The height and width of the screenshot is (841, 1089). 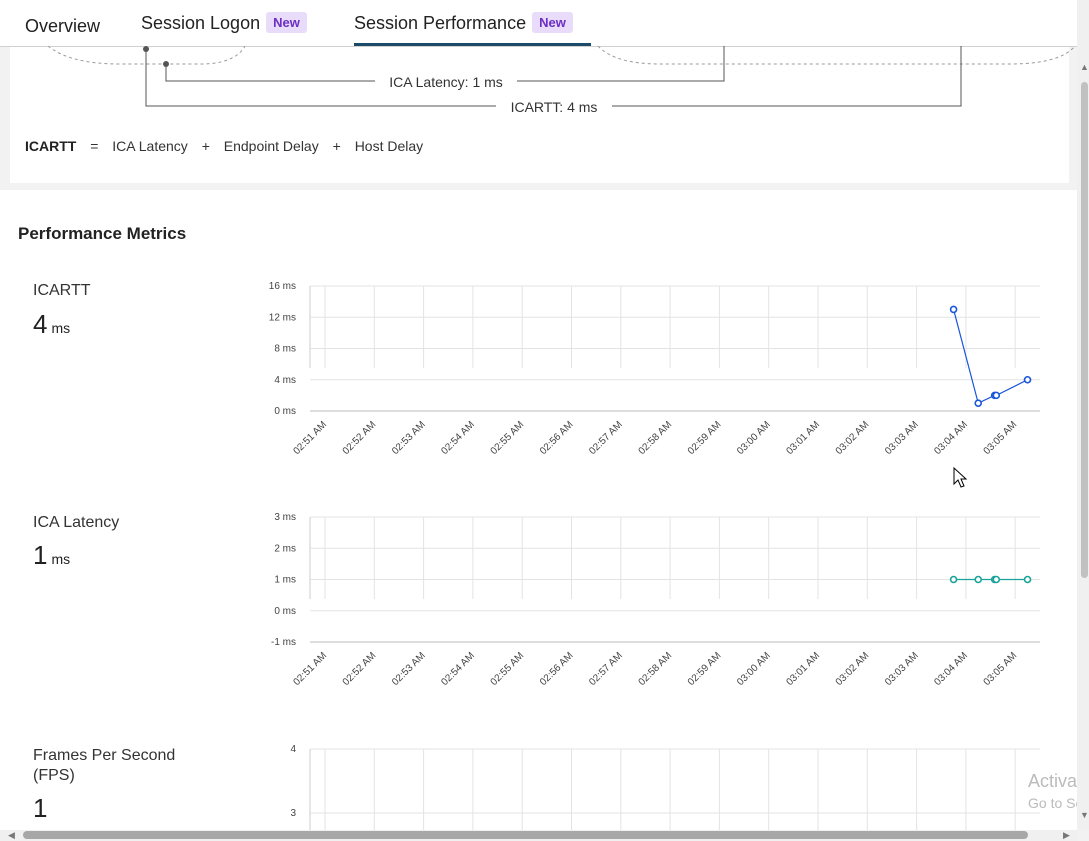 I want to click on metric-ica-latency-unit: ms, so click(x=61, y=559).